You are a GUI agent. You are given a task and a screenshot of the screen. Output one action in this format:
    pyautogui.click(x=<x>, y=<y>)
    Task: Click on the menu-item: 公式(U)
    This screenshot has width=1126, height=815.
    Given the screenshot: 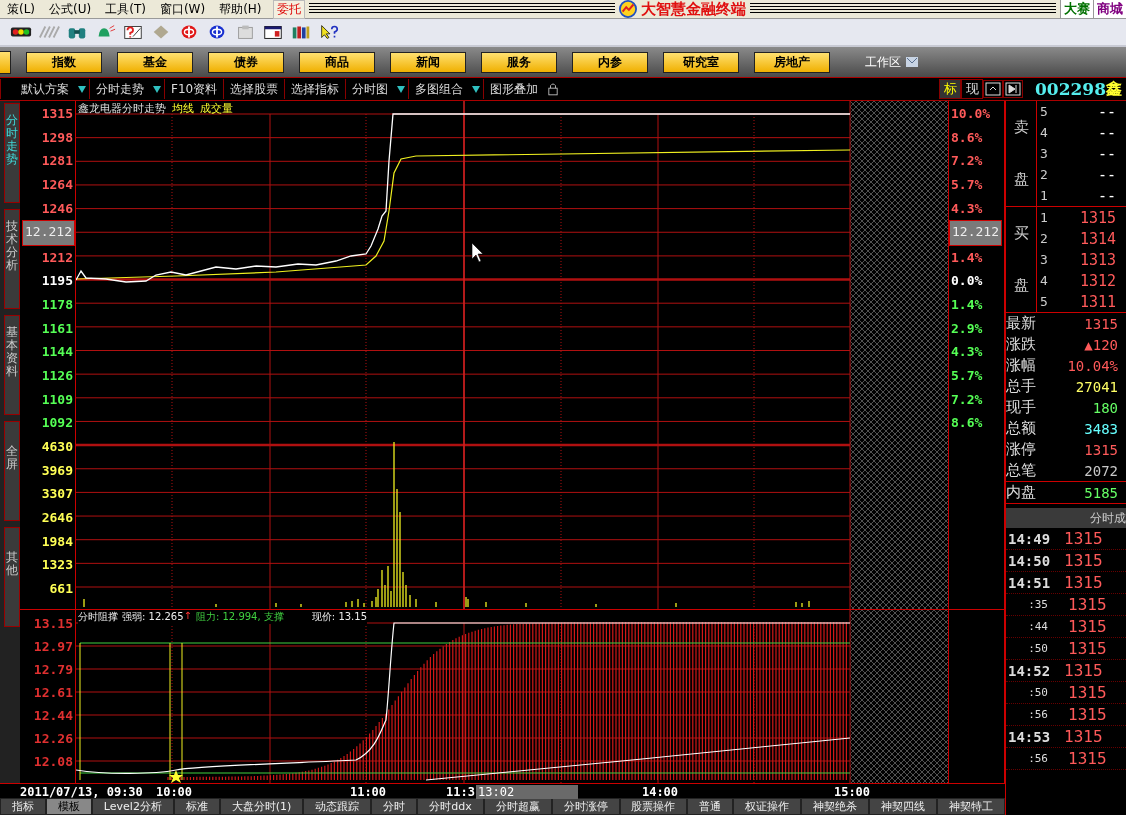 What is the action you would take?
    pyautogui.click(x=70, y=9)
    